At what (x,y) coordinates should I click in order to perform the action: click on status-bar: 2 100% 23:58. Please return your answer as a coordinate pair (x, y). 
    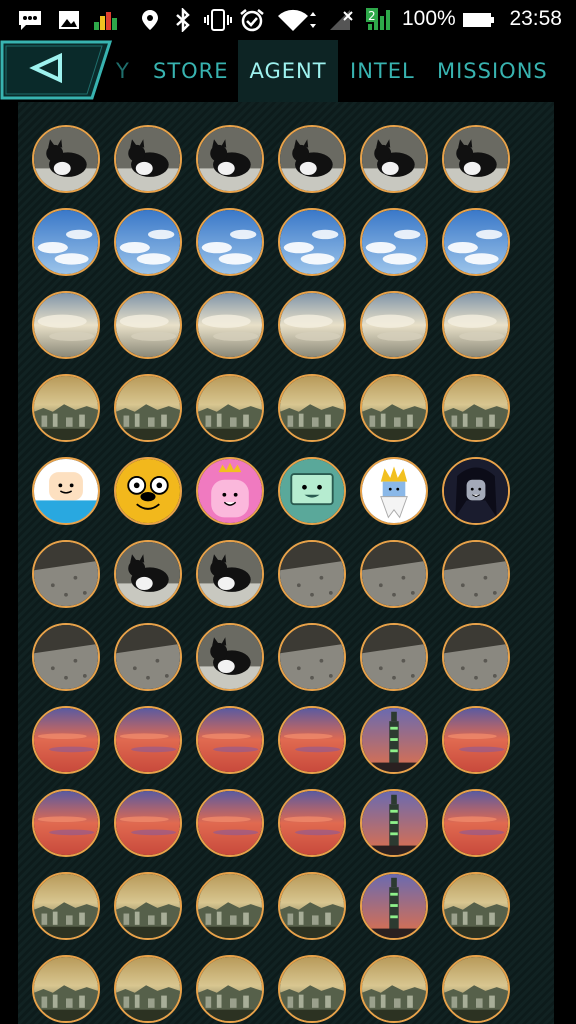
    Looking at the image, I should click on (288, 20).